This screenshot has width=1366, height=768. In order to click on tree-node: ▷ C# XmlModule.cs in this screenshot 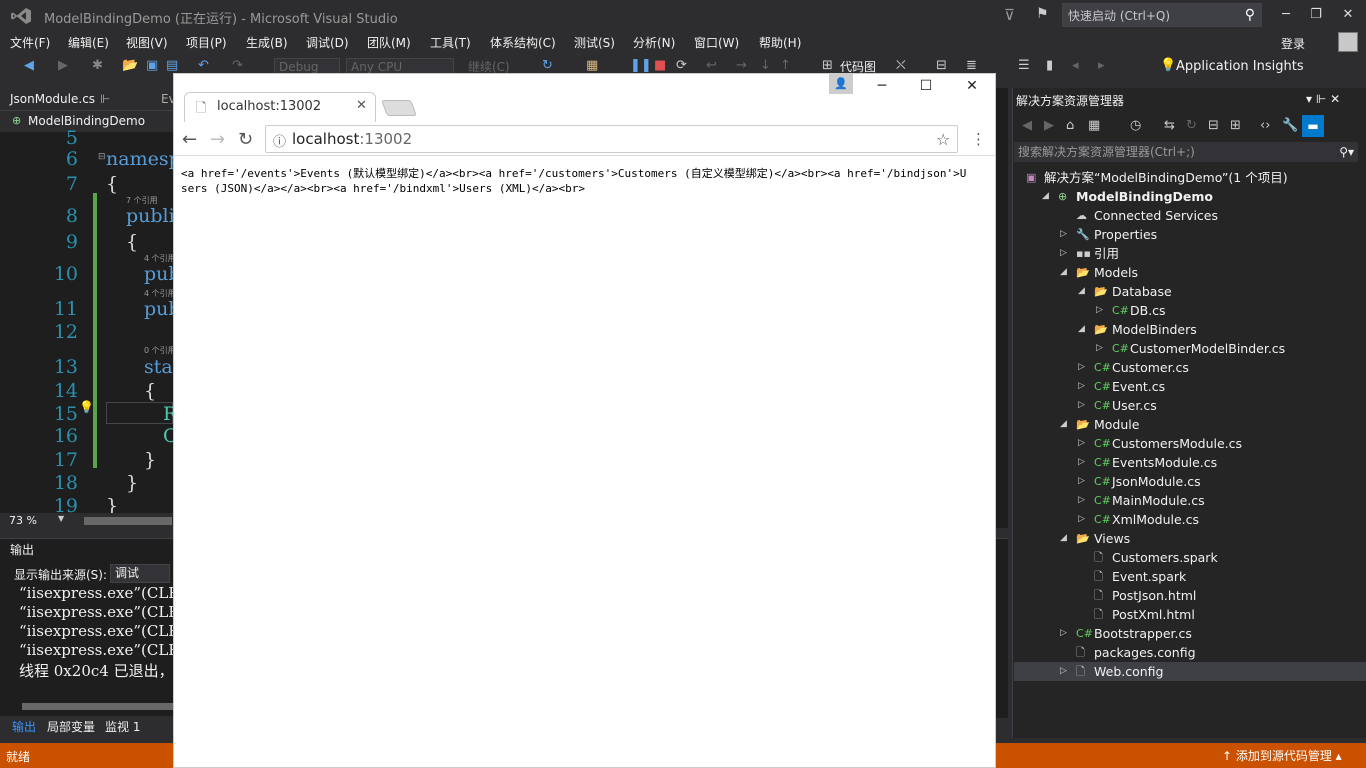, I will do `click(1190, 519)`.